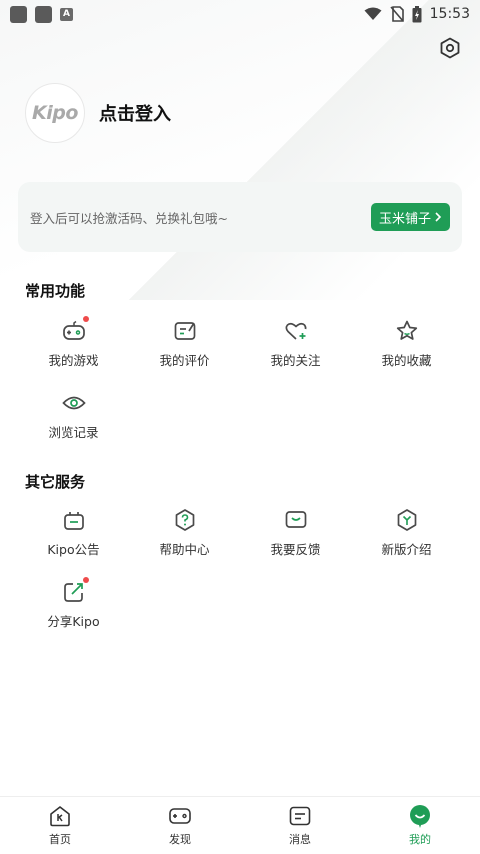 The width and height of the screenshot is (480, 854). What do you see at coordinates (184, 519) in the screenshot?
I see `help-icon` at bounding box center [184, 519].